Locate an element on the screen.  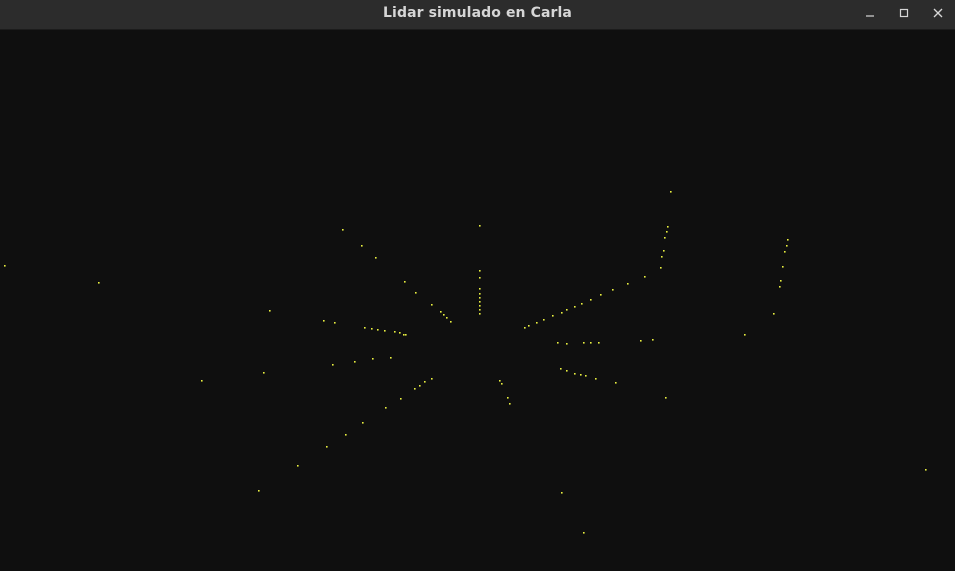
minimize-icon is located at coordinates (870, 16).